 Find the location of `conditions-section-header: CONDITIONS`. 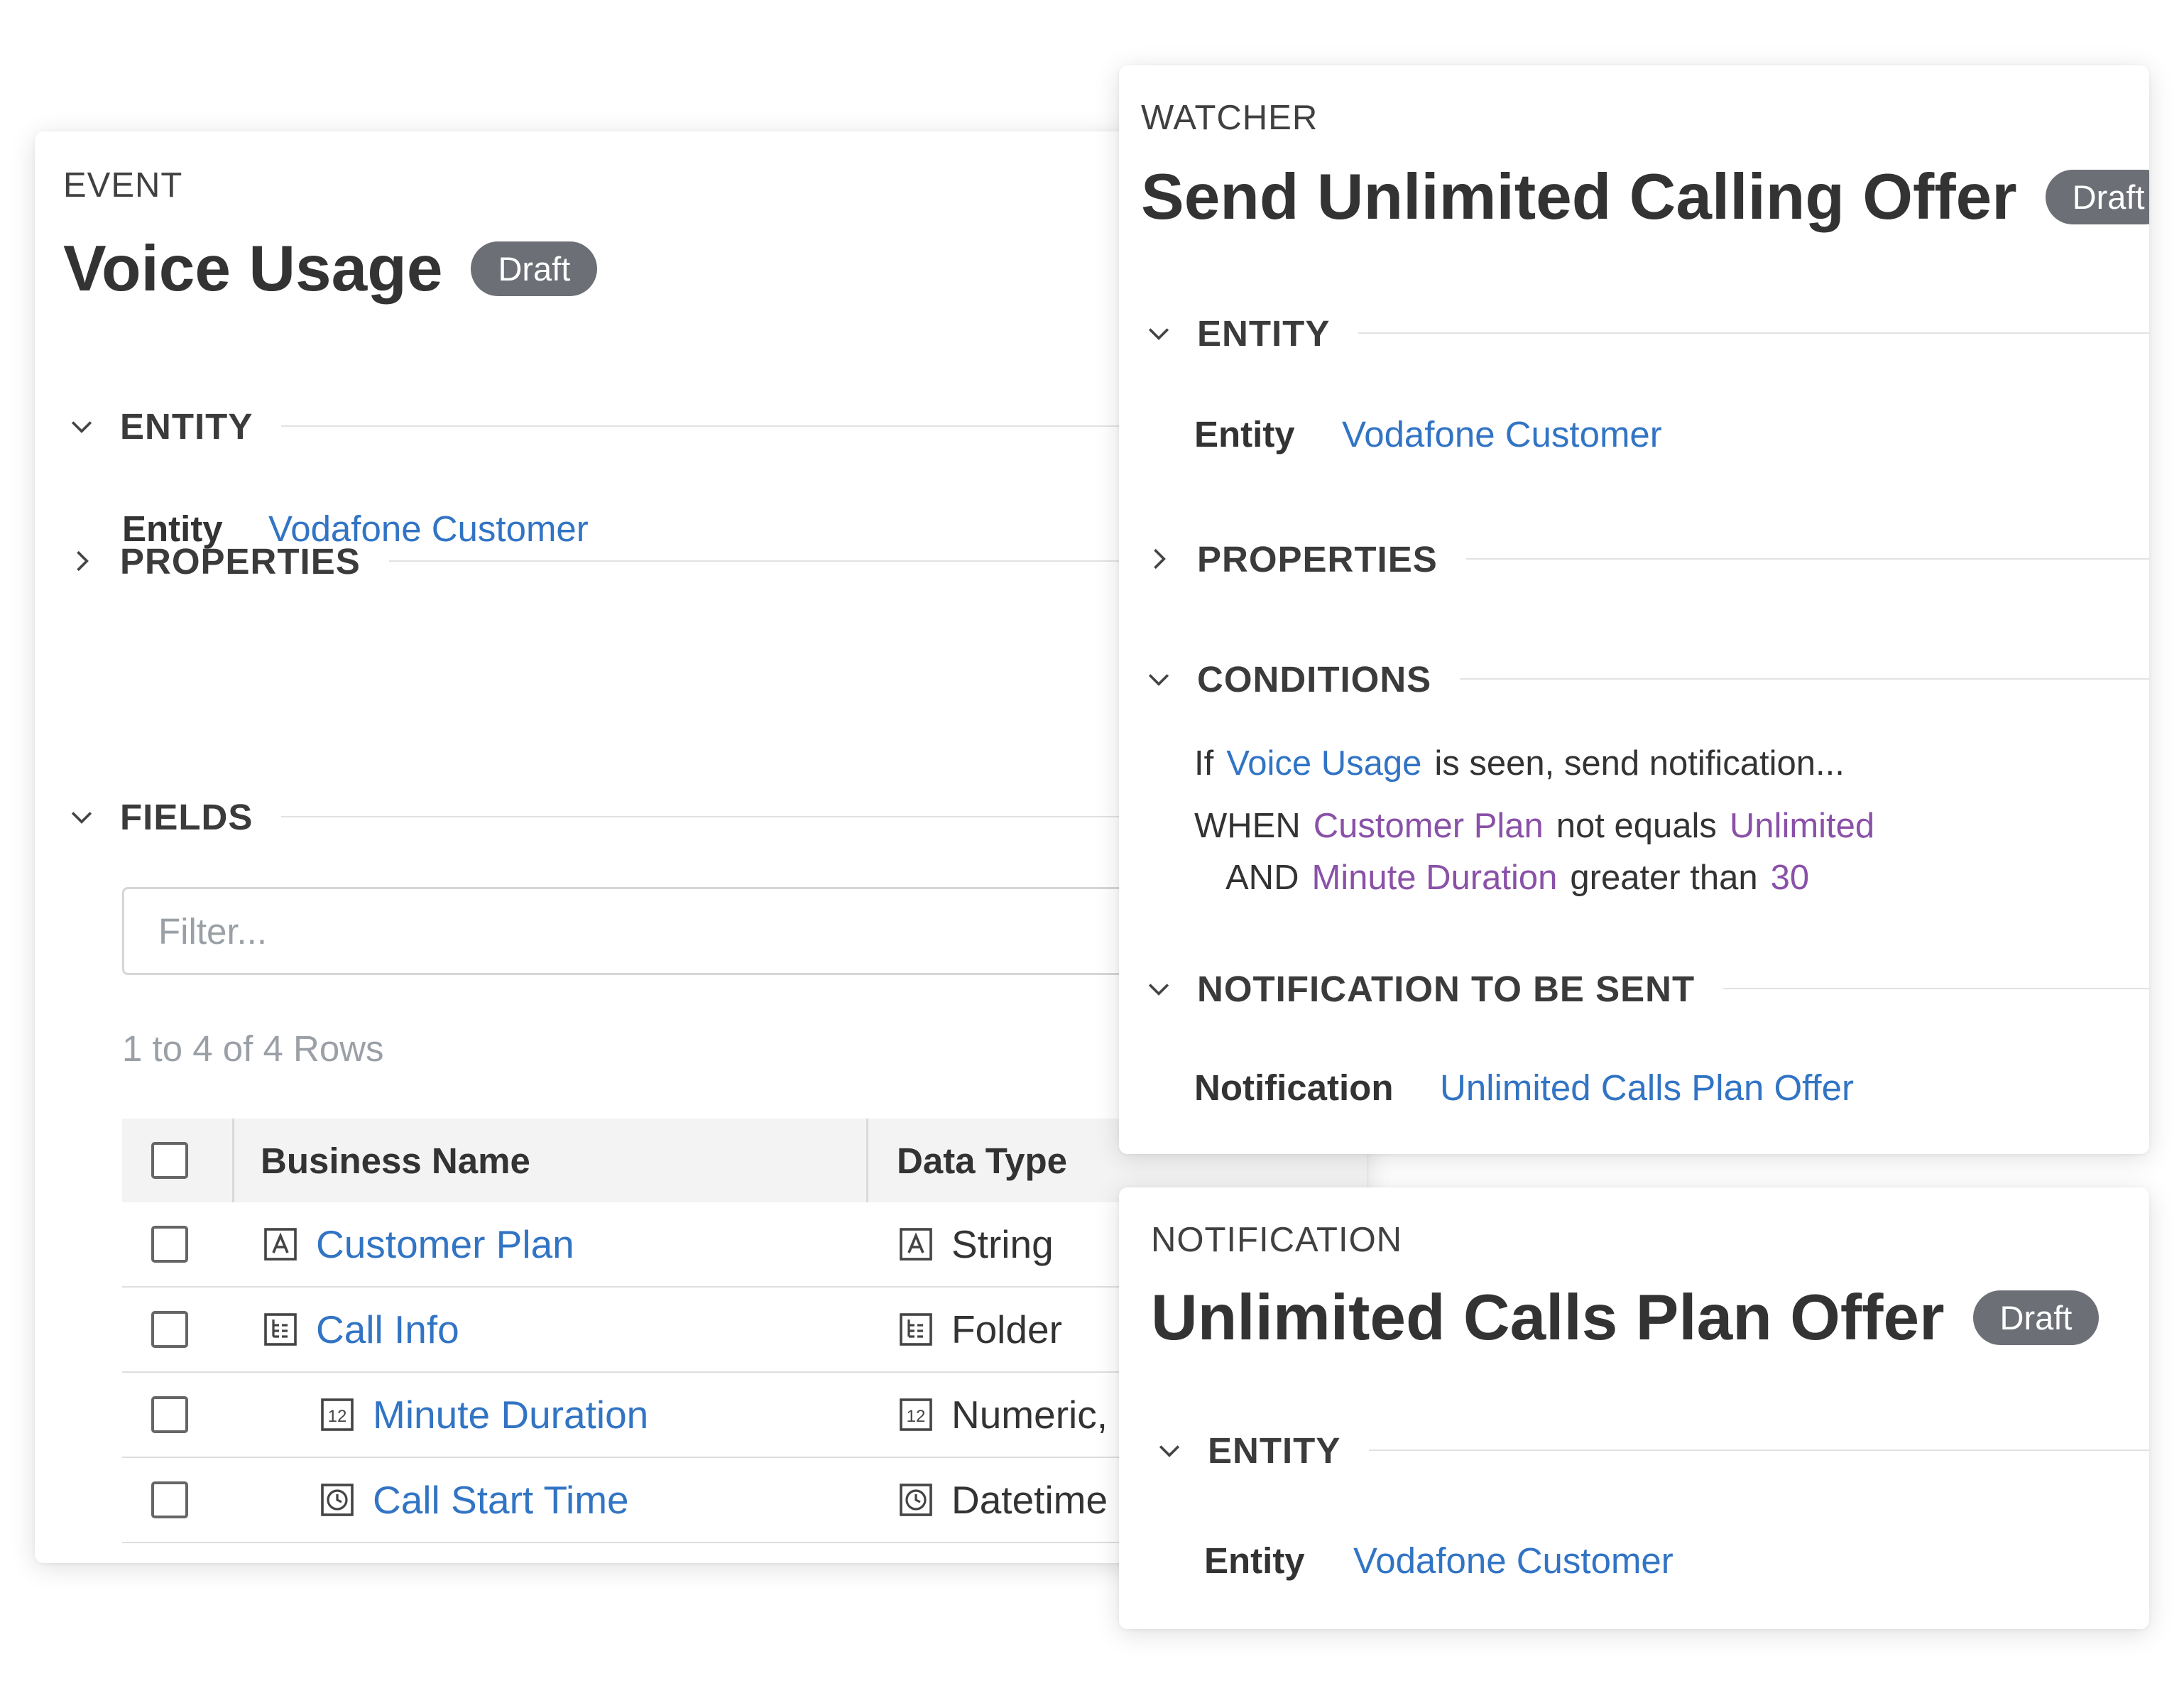

conditions-section-header: CONDITIONS is located at coordinates (1646, 679).